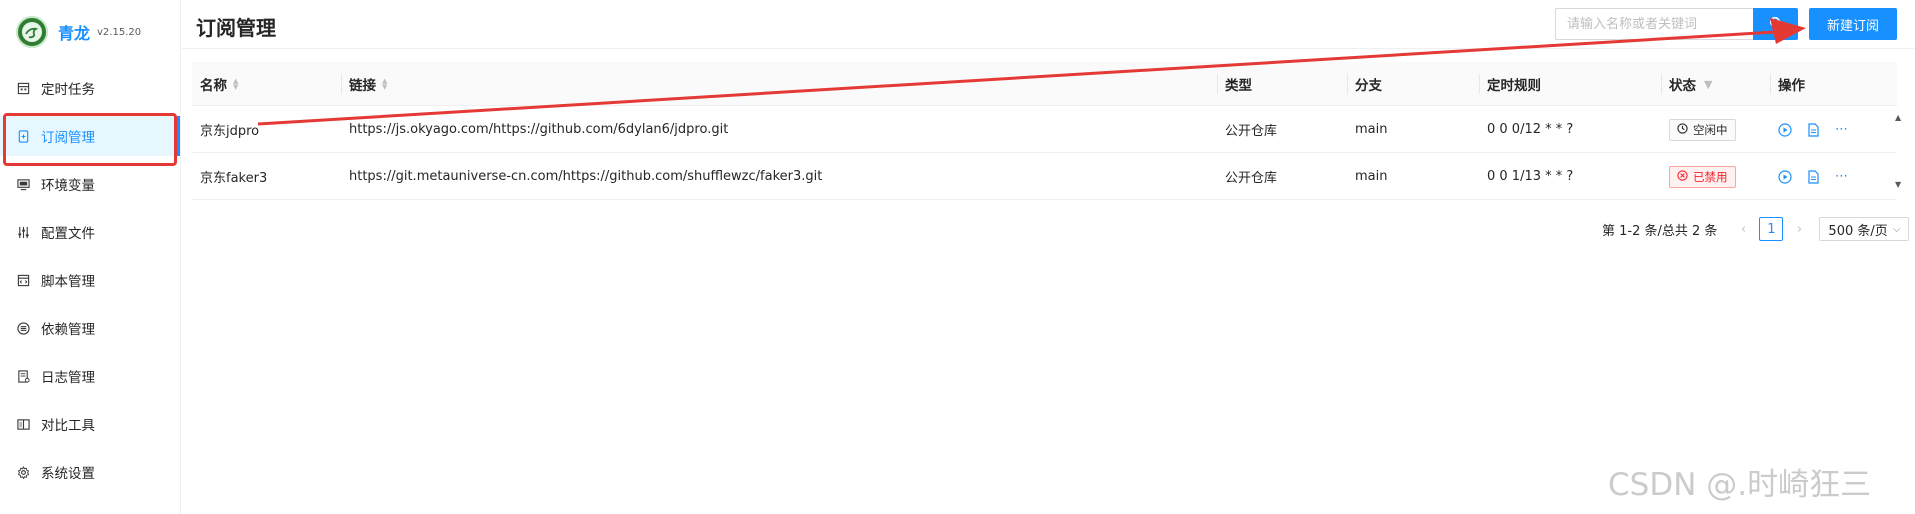  I want to click on gear-icon, so click(23, 472).